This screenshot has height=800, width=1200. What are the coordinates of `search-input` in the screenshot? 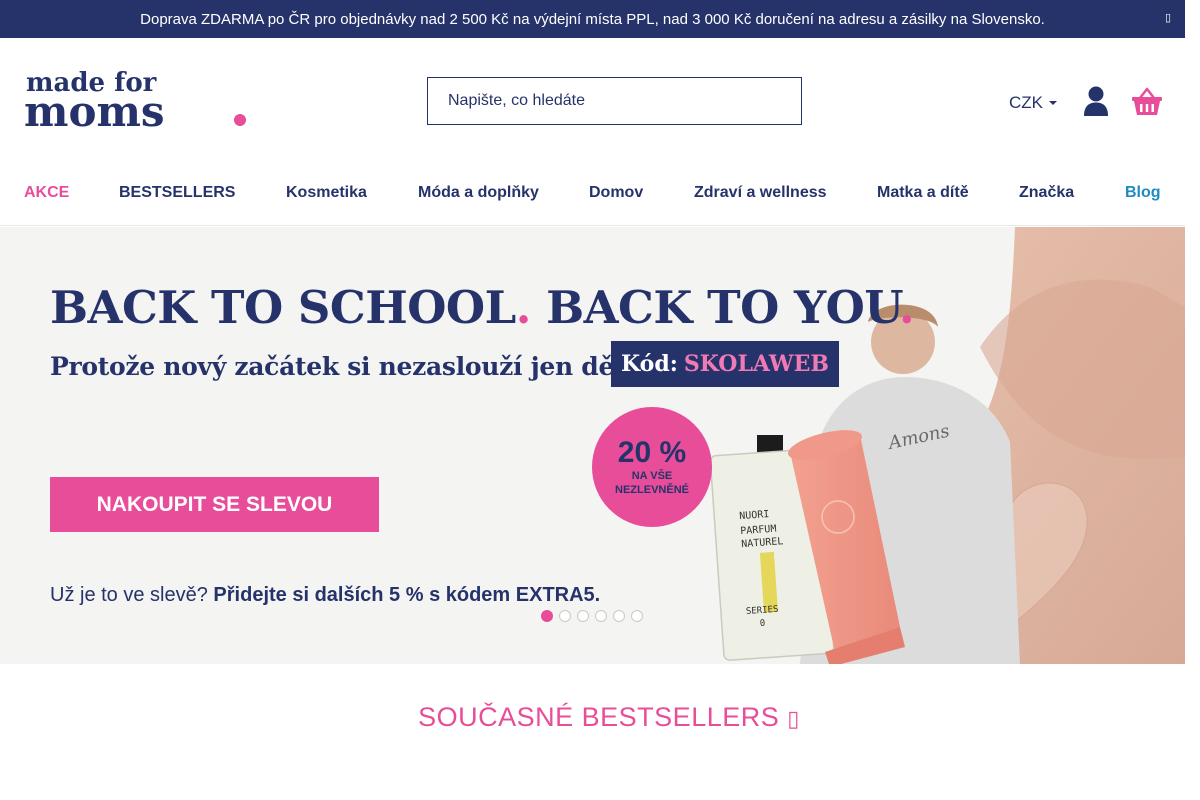 It's located at (614, 101).